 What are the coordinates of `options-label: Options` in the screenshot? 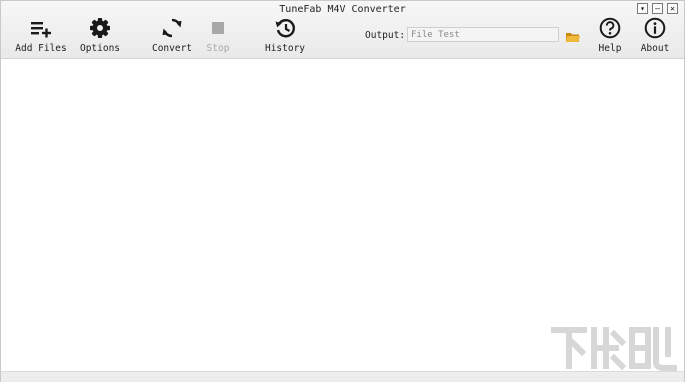 It's located at (100, 48).